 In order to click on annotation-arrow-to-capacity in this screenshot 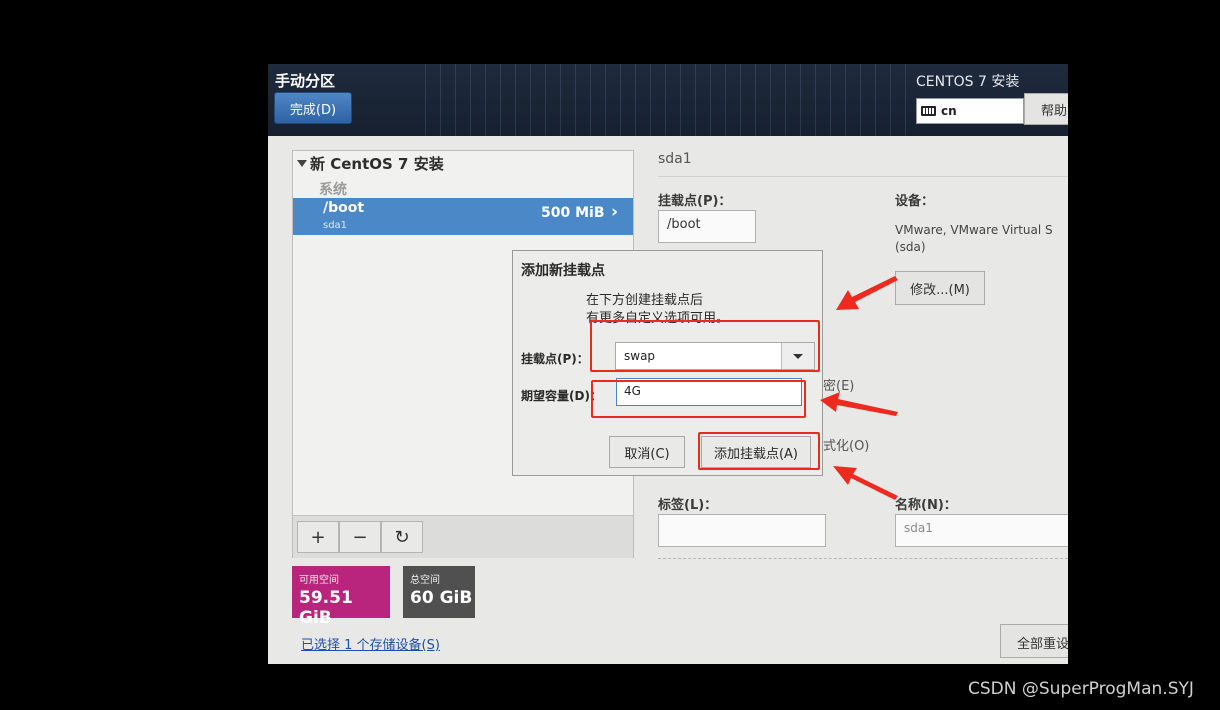, I will do `click(859, 404)`.